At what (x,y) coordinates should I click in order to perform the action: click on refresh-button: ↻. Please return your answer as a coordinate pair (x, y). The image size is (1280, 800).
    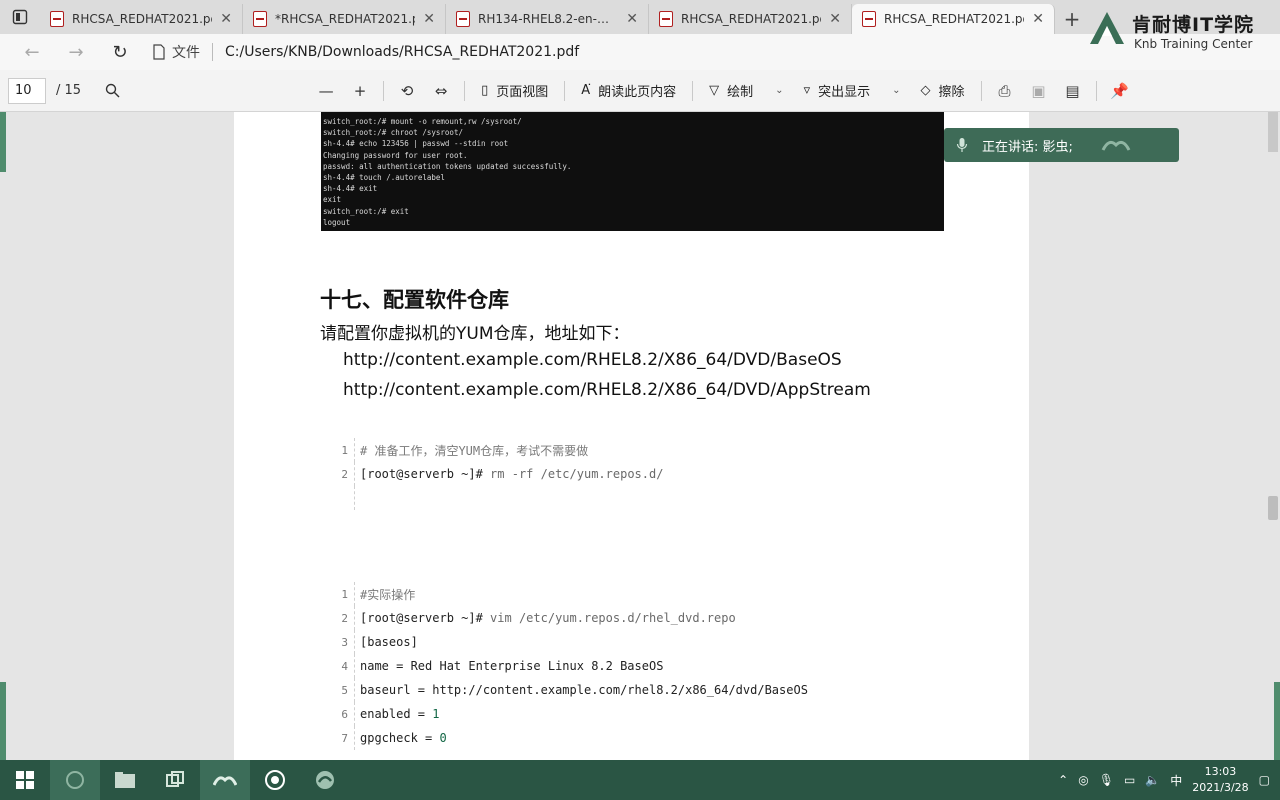
    Looking at the image, I should click on (120, 52).